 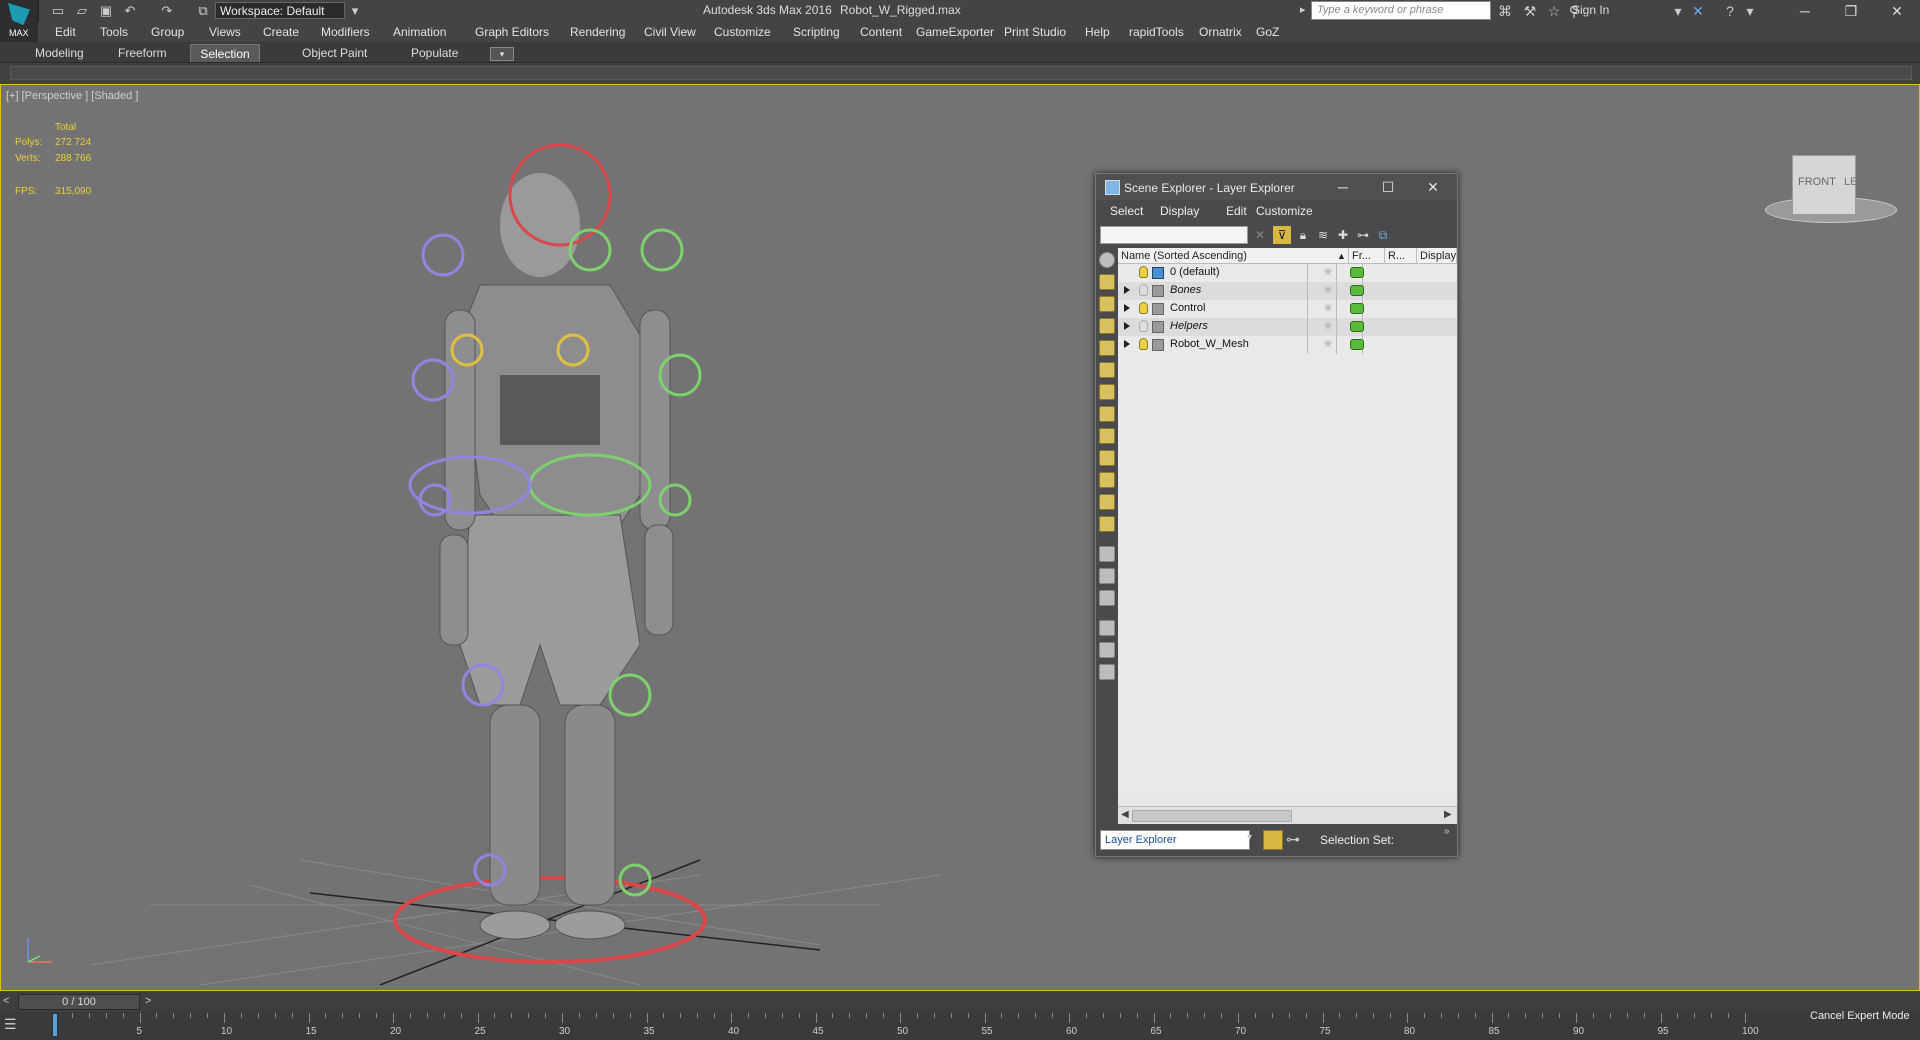 I want to click on display-xrefs-icon, so click(x=1107, y=436).